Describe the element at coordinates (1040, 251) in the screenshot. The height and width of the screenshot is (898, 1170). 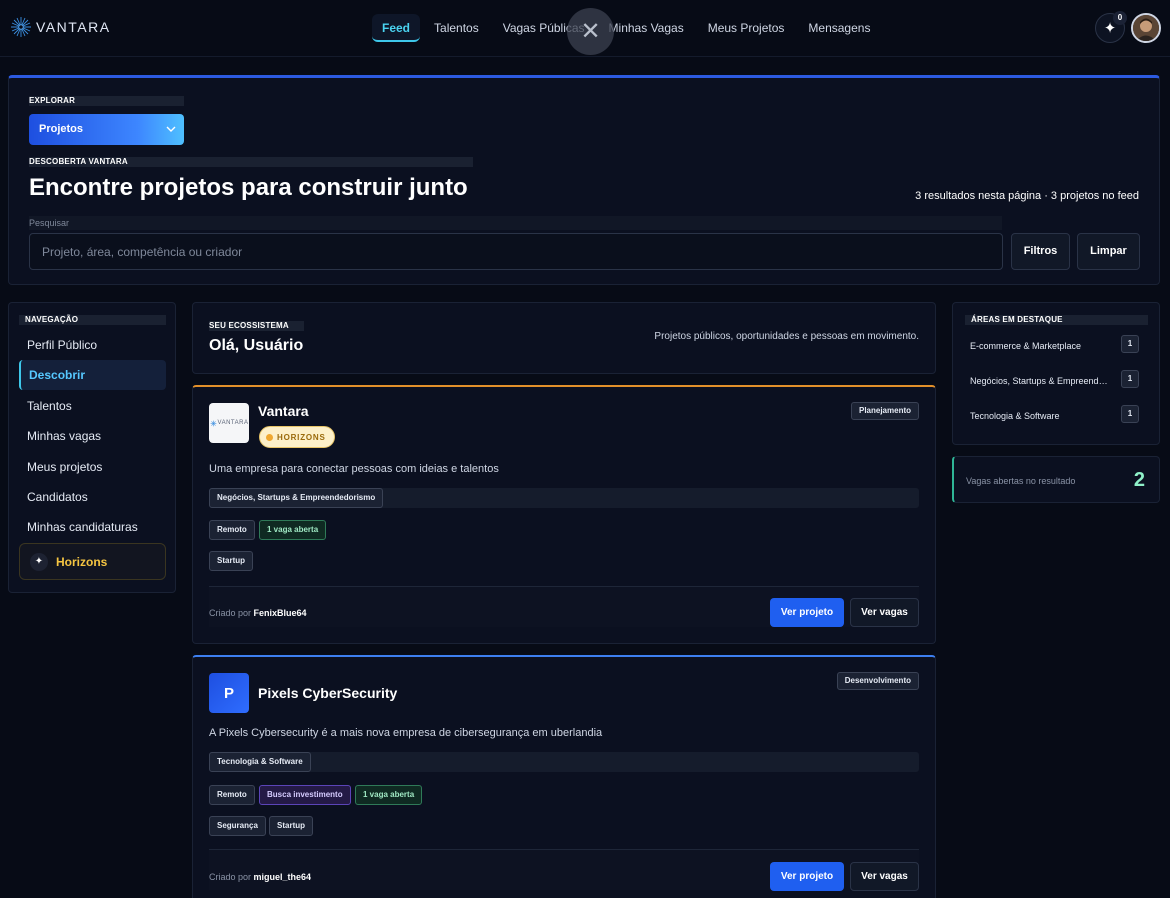
I see `filters-button: Filtros` at that location.